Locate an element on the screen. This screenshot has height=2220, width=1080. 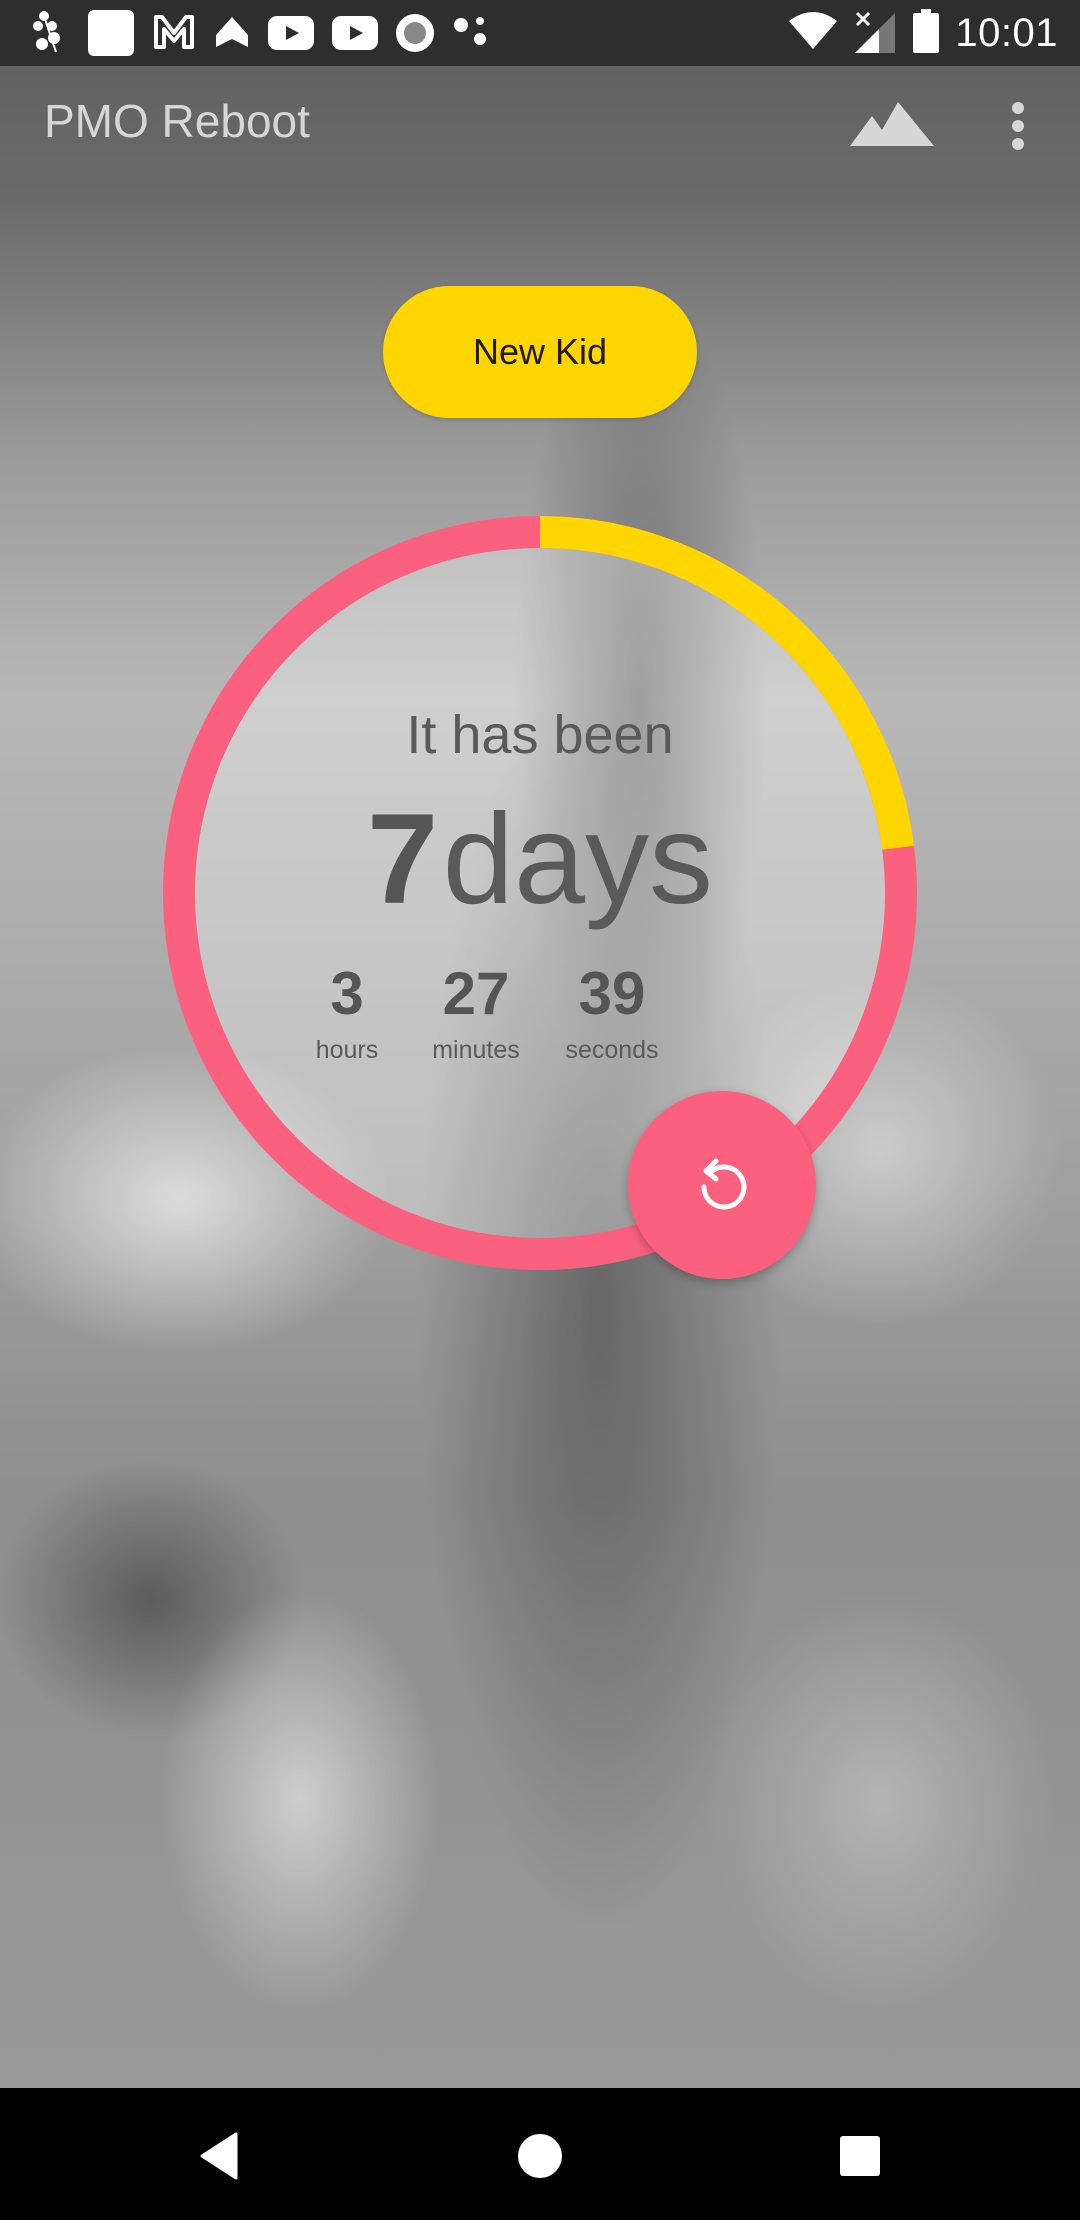
days-value: 7 is located at coordinates (402, 859).